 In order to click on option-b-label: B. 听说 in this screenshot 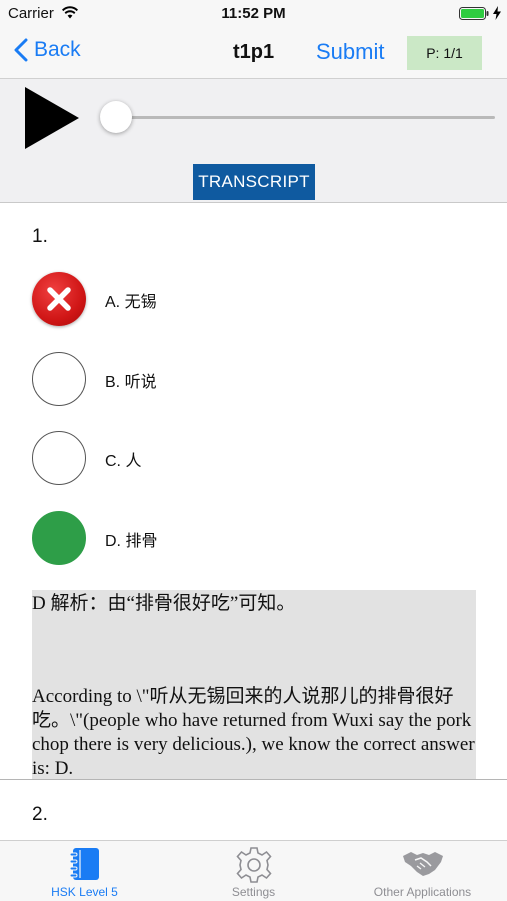, I will do `click(131, 382)`.